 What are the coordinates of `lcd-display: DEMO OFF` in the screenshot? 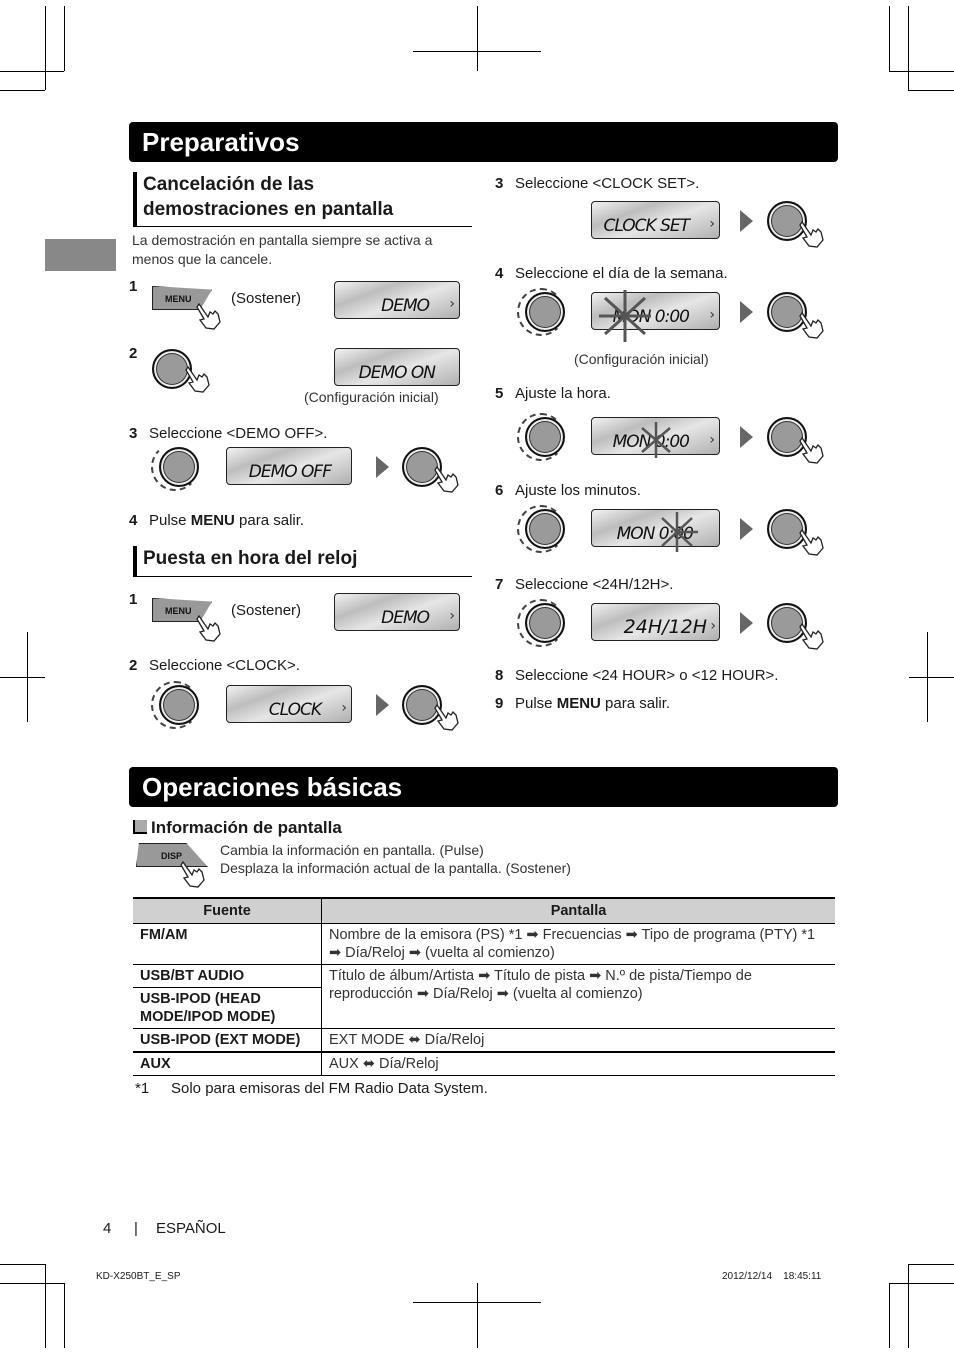 It's located at (289, 466).